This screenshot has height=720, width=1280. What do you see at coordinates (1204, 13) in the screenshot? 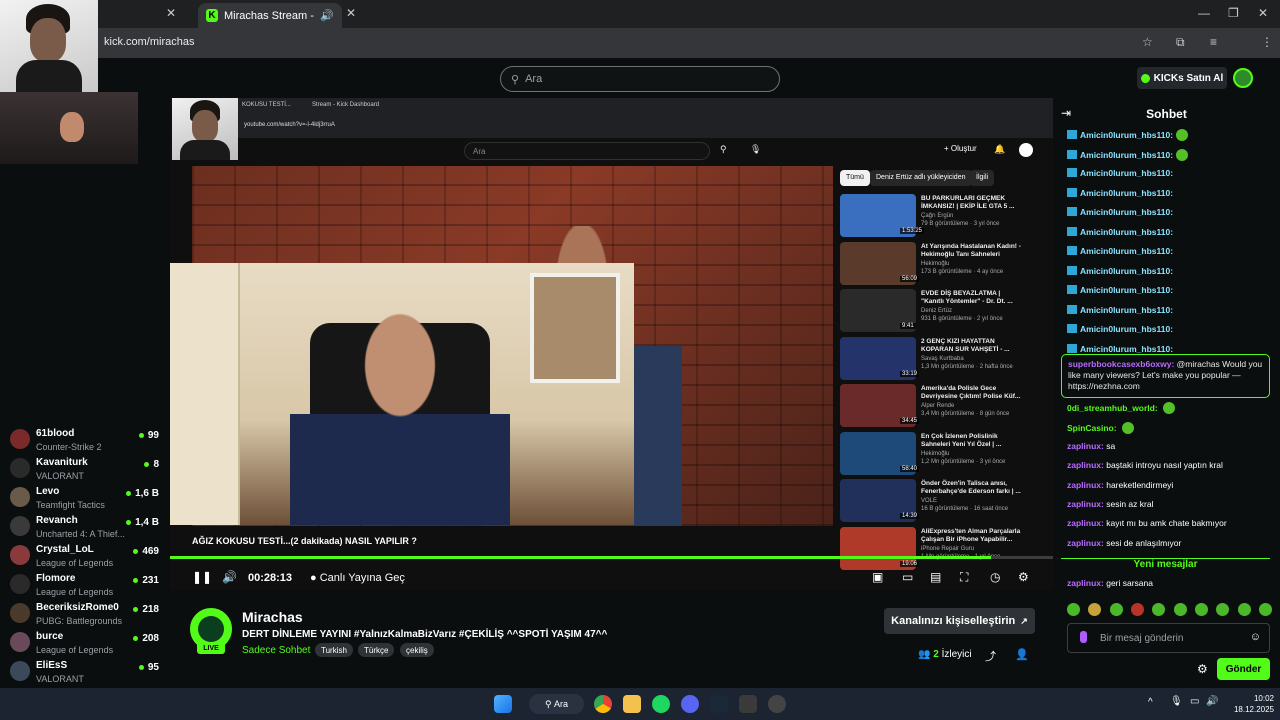
I see `minimize-icon: —` at bounding box center [1204, 13].